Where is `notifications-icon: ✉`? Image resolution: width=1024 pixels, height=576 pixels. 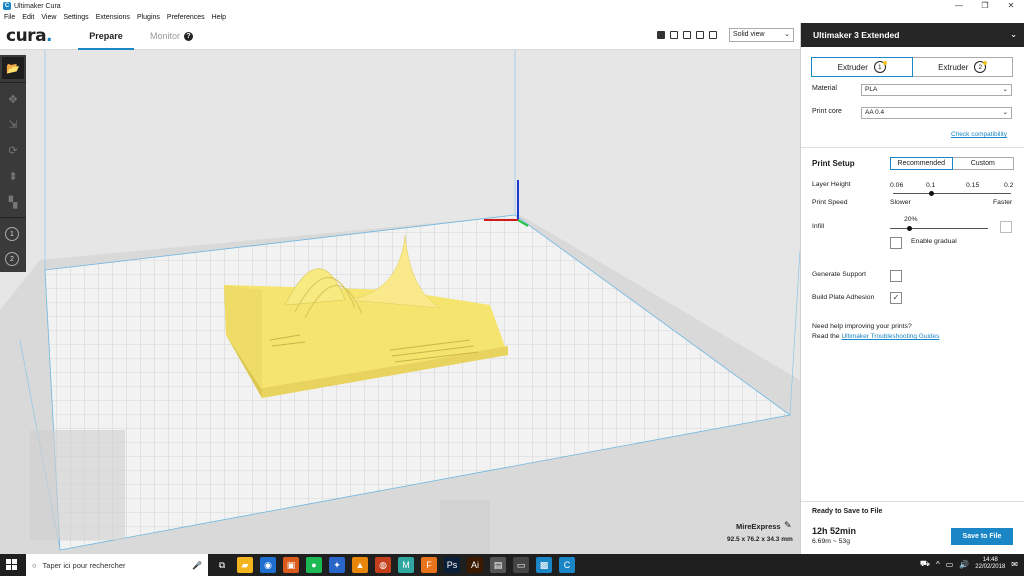 notifications-icon: ✉ is located at coordinates (1014, 564).